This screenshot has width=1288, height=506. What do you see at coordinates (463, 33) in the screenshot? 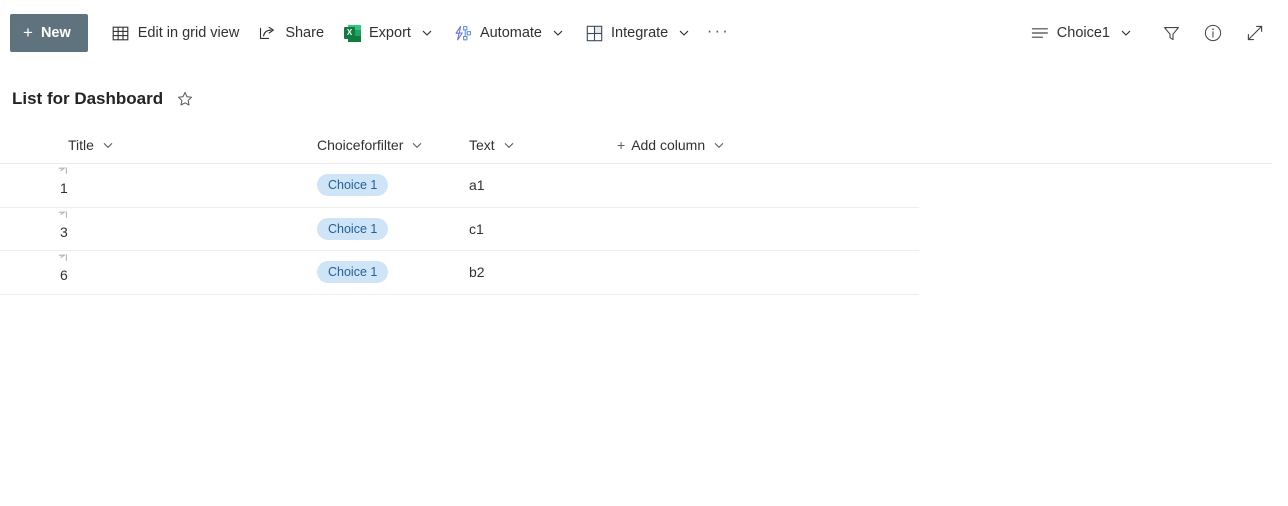
I see `automate-icon` at bounding box center [463, 33].